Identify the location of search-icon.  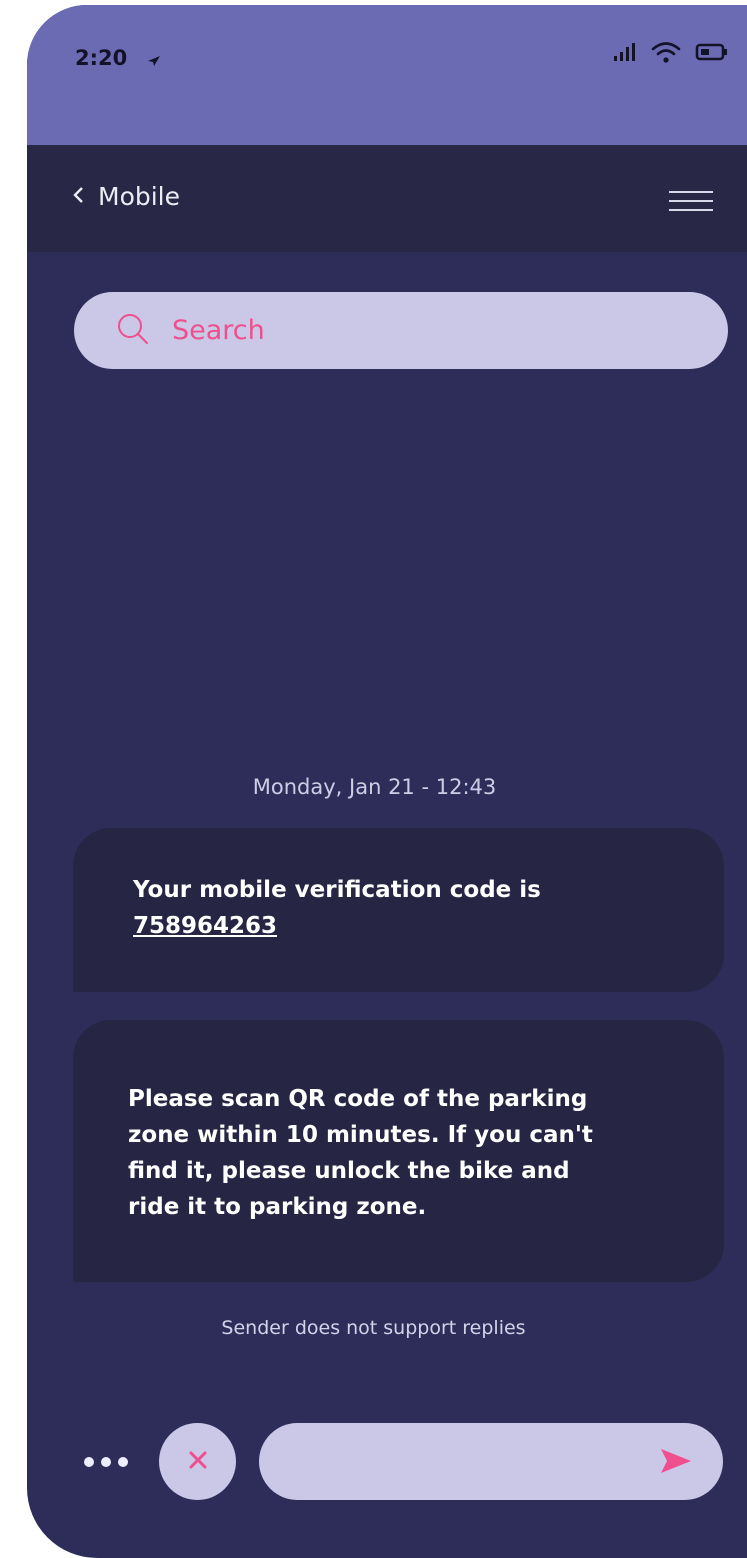
(133, 331).